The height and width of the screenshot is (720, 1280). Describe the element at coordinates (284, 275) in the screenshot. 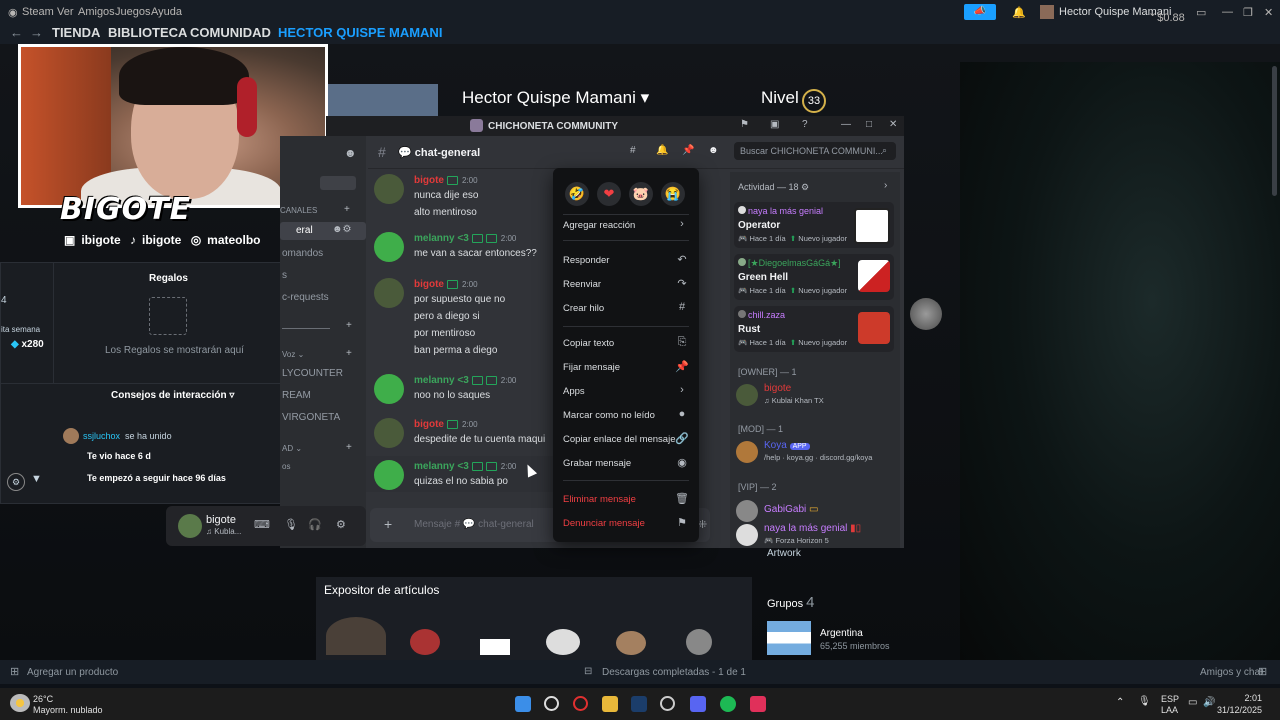

I see `channel-item: s` at that location.